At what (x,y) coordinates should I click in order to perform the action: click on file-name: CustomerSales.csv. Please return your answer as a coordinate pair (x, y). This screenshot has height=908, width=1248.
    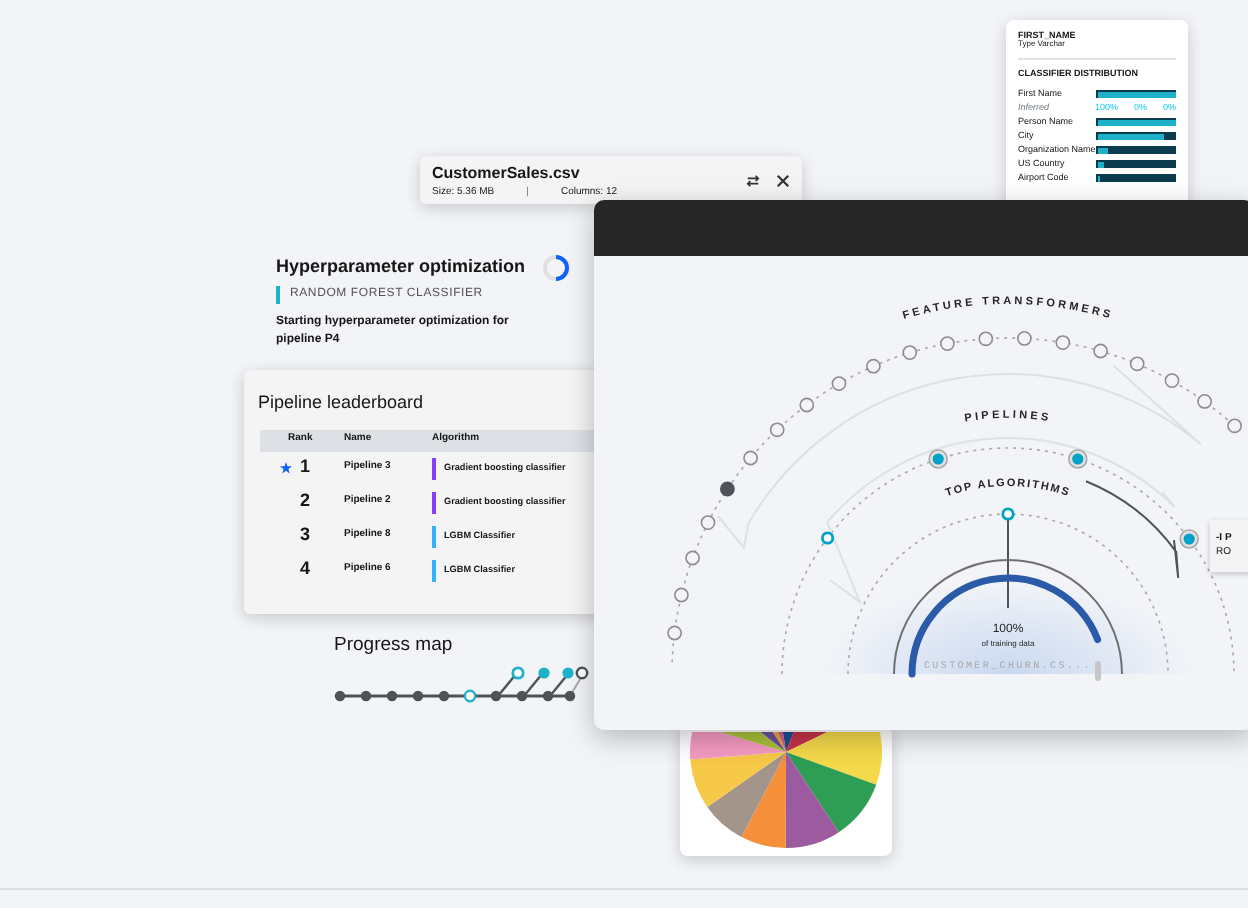
    Looking at the image, I should click on (507, 174).